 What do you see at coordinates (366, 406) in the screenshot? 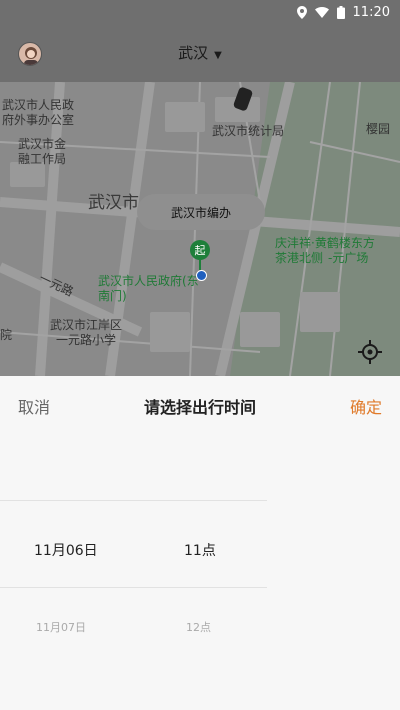
I see `confirm-button: 确定` at bounding box center [366, 406].